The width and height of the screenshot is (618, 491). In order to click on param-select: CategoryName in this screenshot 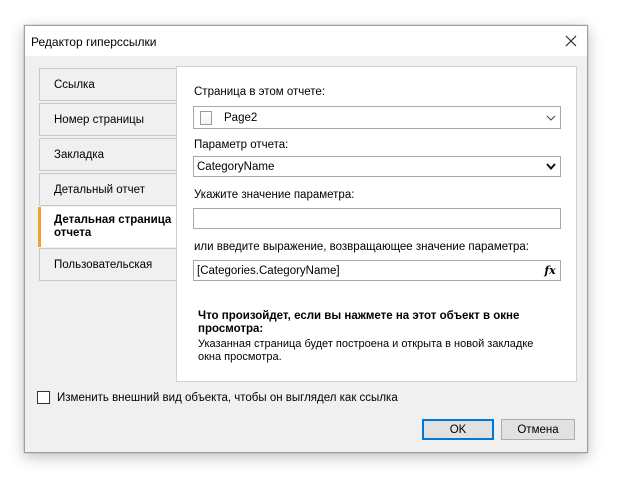, I will do `click(377, 166)`.